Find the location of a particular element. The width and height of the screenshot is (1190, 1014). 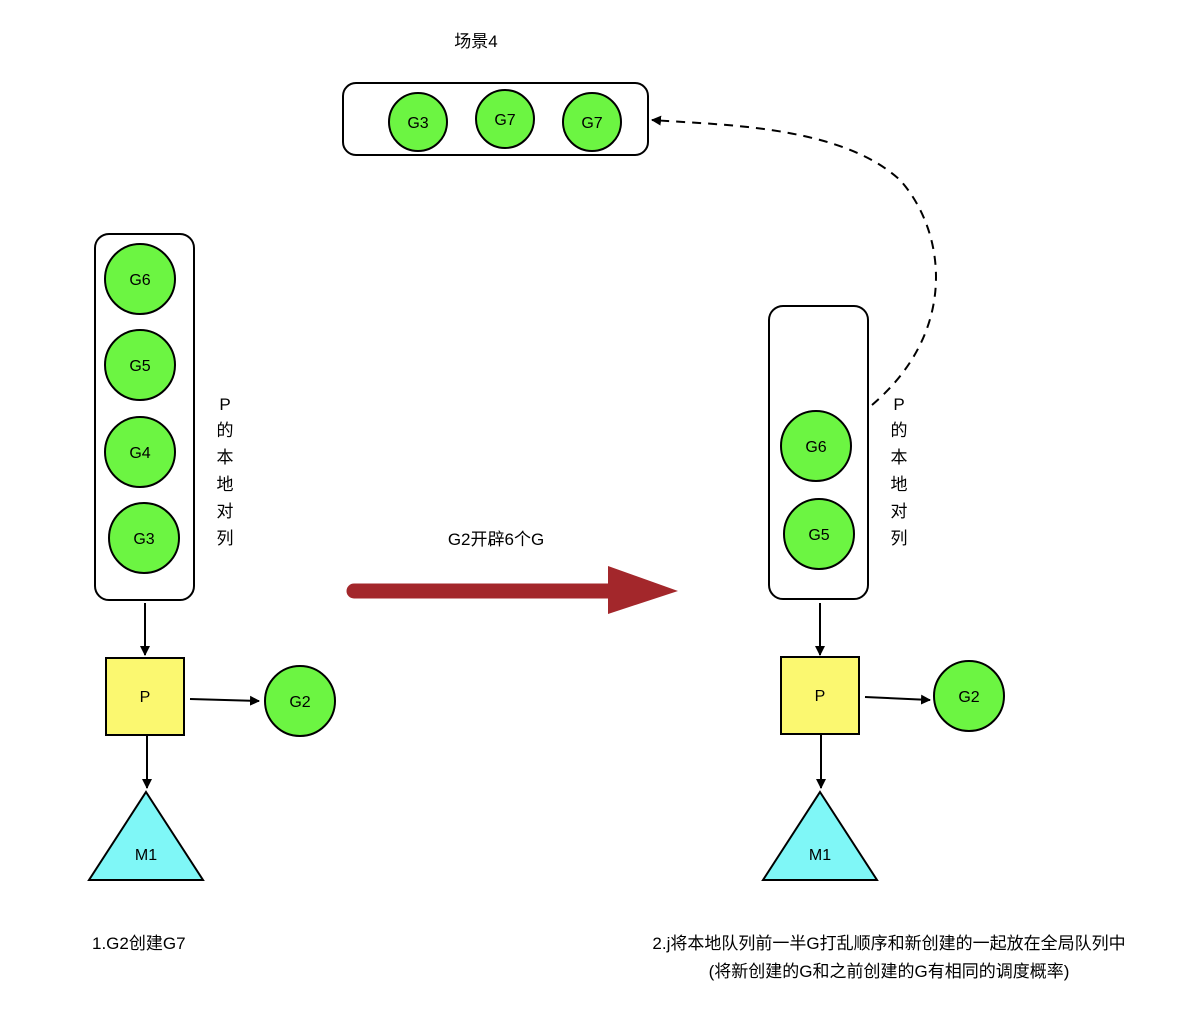

right-machine-triangle is located at coordinates (820, 835).